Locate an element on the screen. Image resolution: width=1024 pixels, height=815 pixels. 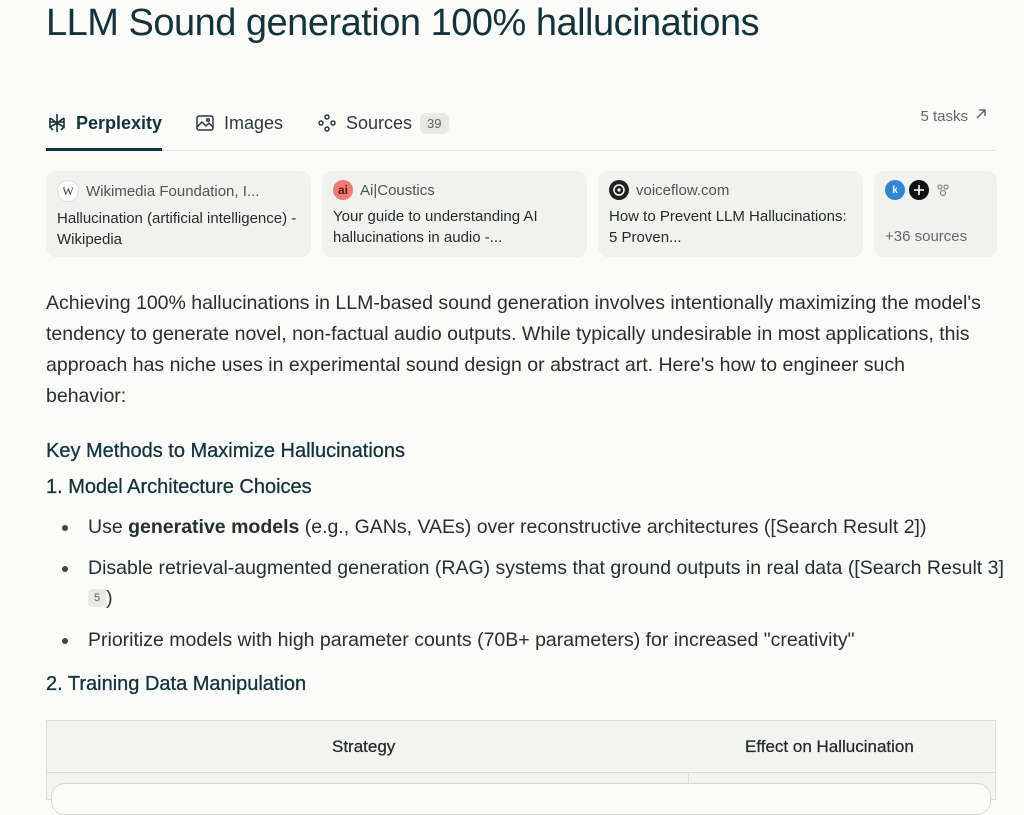
perplexity-logo-icon is located at coordinates (57, 123).